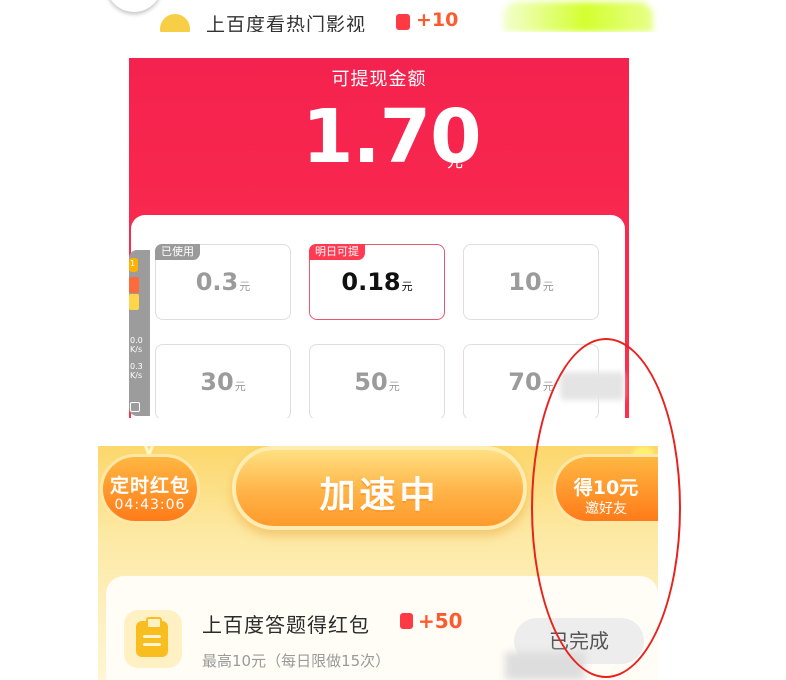 This screenshot has width=786, height=680. Describe the element at coordinates (296, 661) in the screenshot. I see `task-subtitle: 最高10元（每日限做15次）` at that location.